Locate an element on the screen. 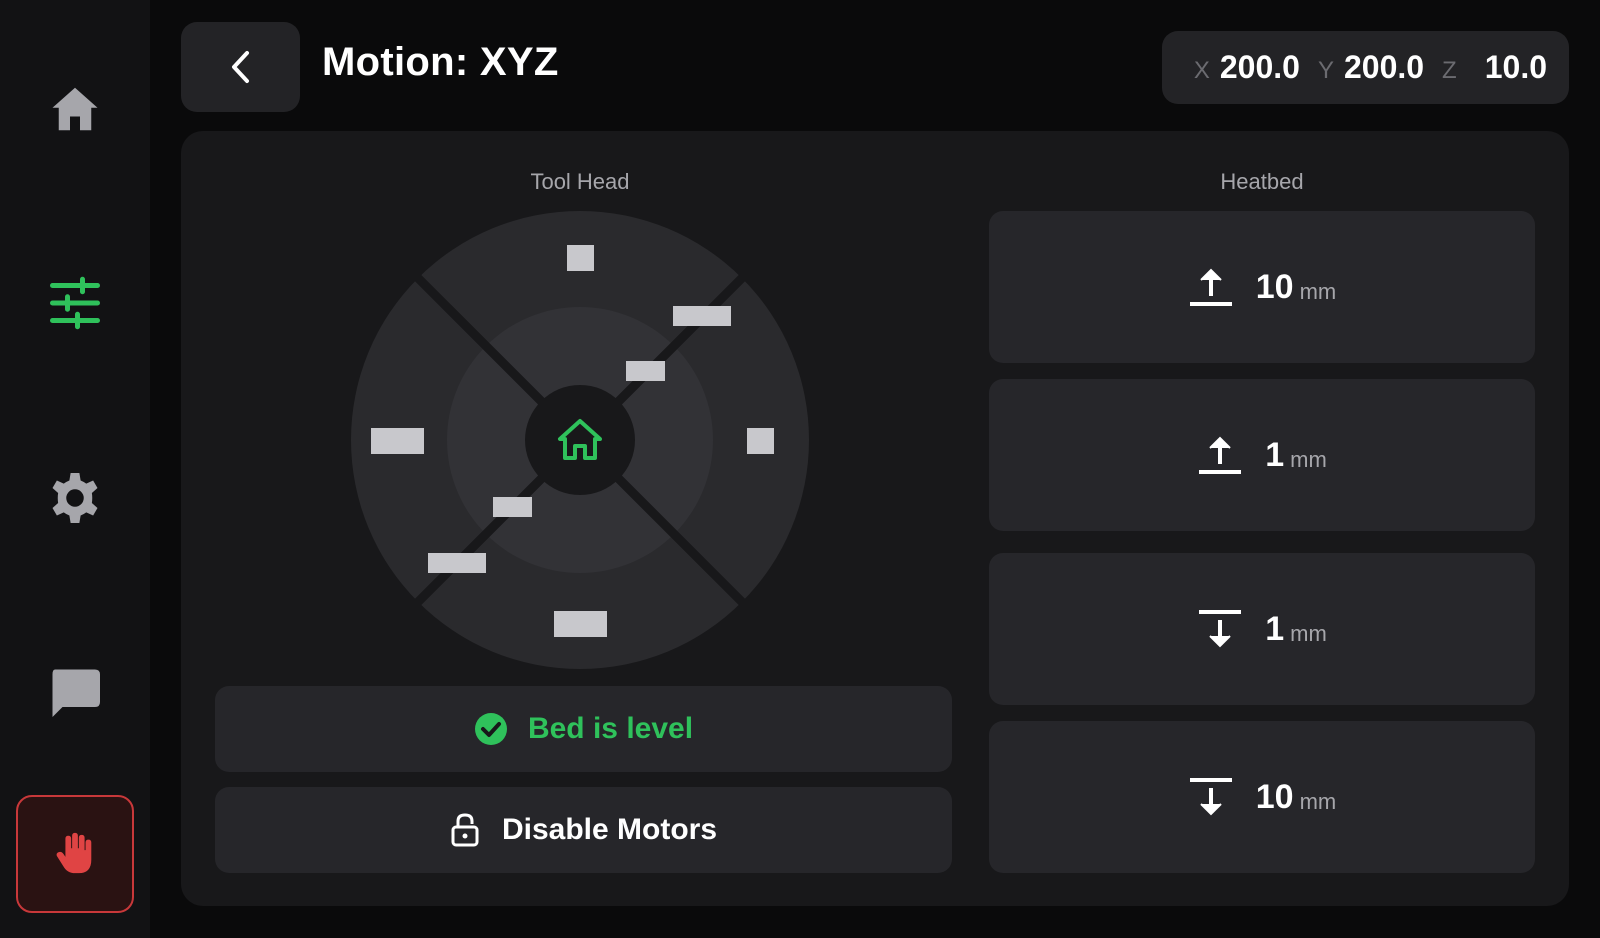 This screenshot has width=1600, height=938. emergency-stop-button is located at coordinates (75, 854).